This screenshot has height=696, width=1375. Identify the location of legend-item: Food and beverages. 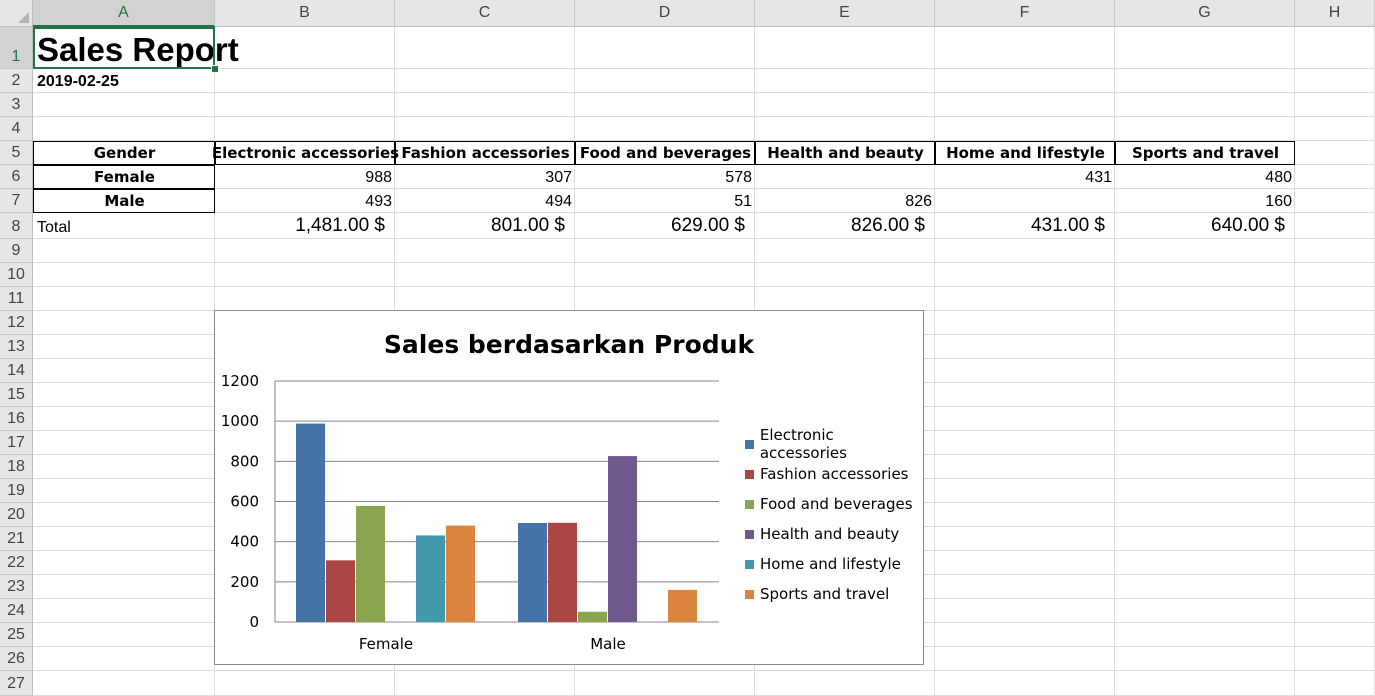
(834, 504).